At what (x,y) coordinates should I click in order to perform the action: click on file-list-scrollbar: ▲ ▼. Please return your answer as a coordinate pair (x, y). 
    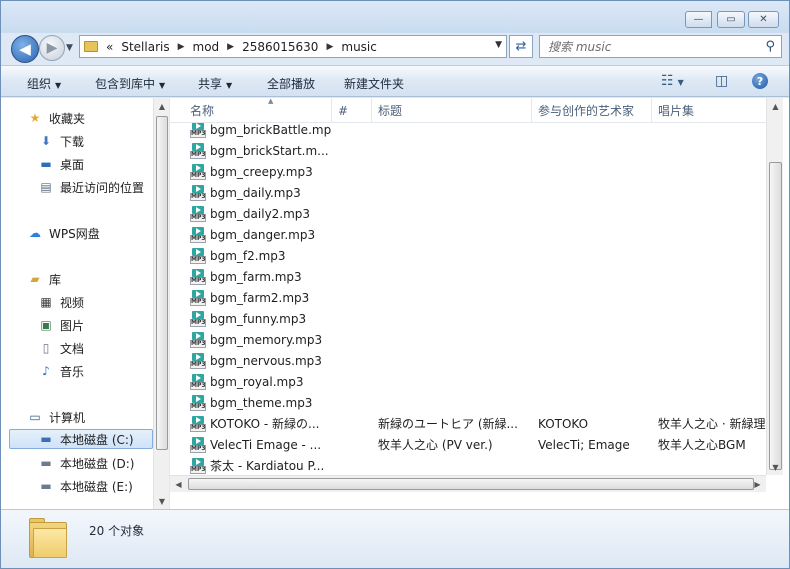
    Looking at the image, I should click on (774, 286).